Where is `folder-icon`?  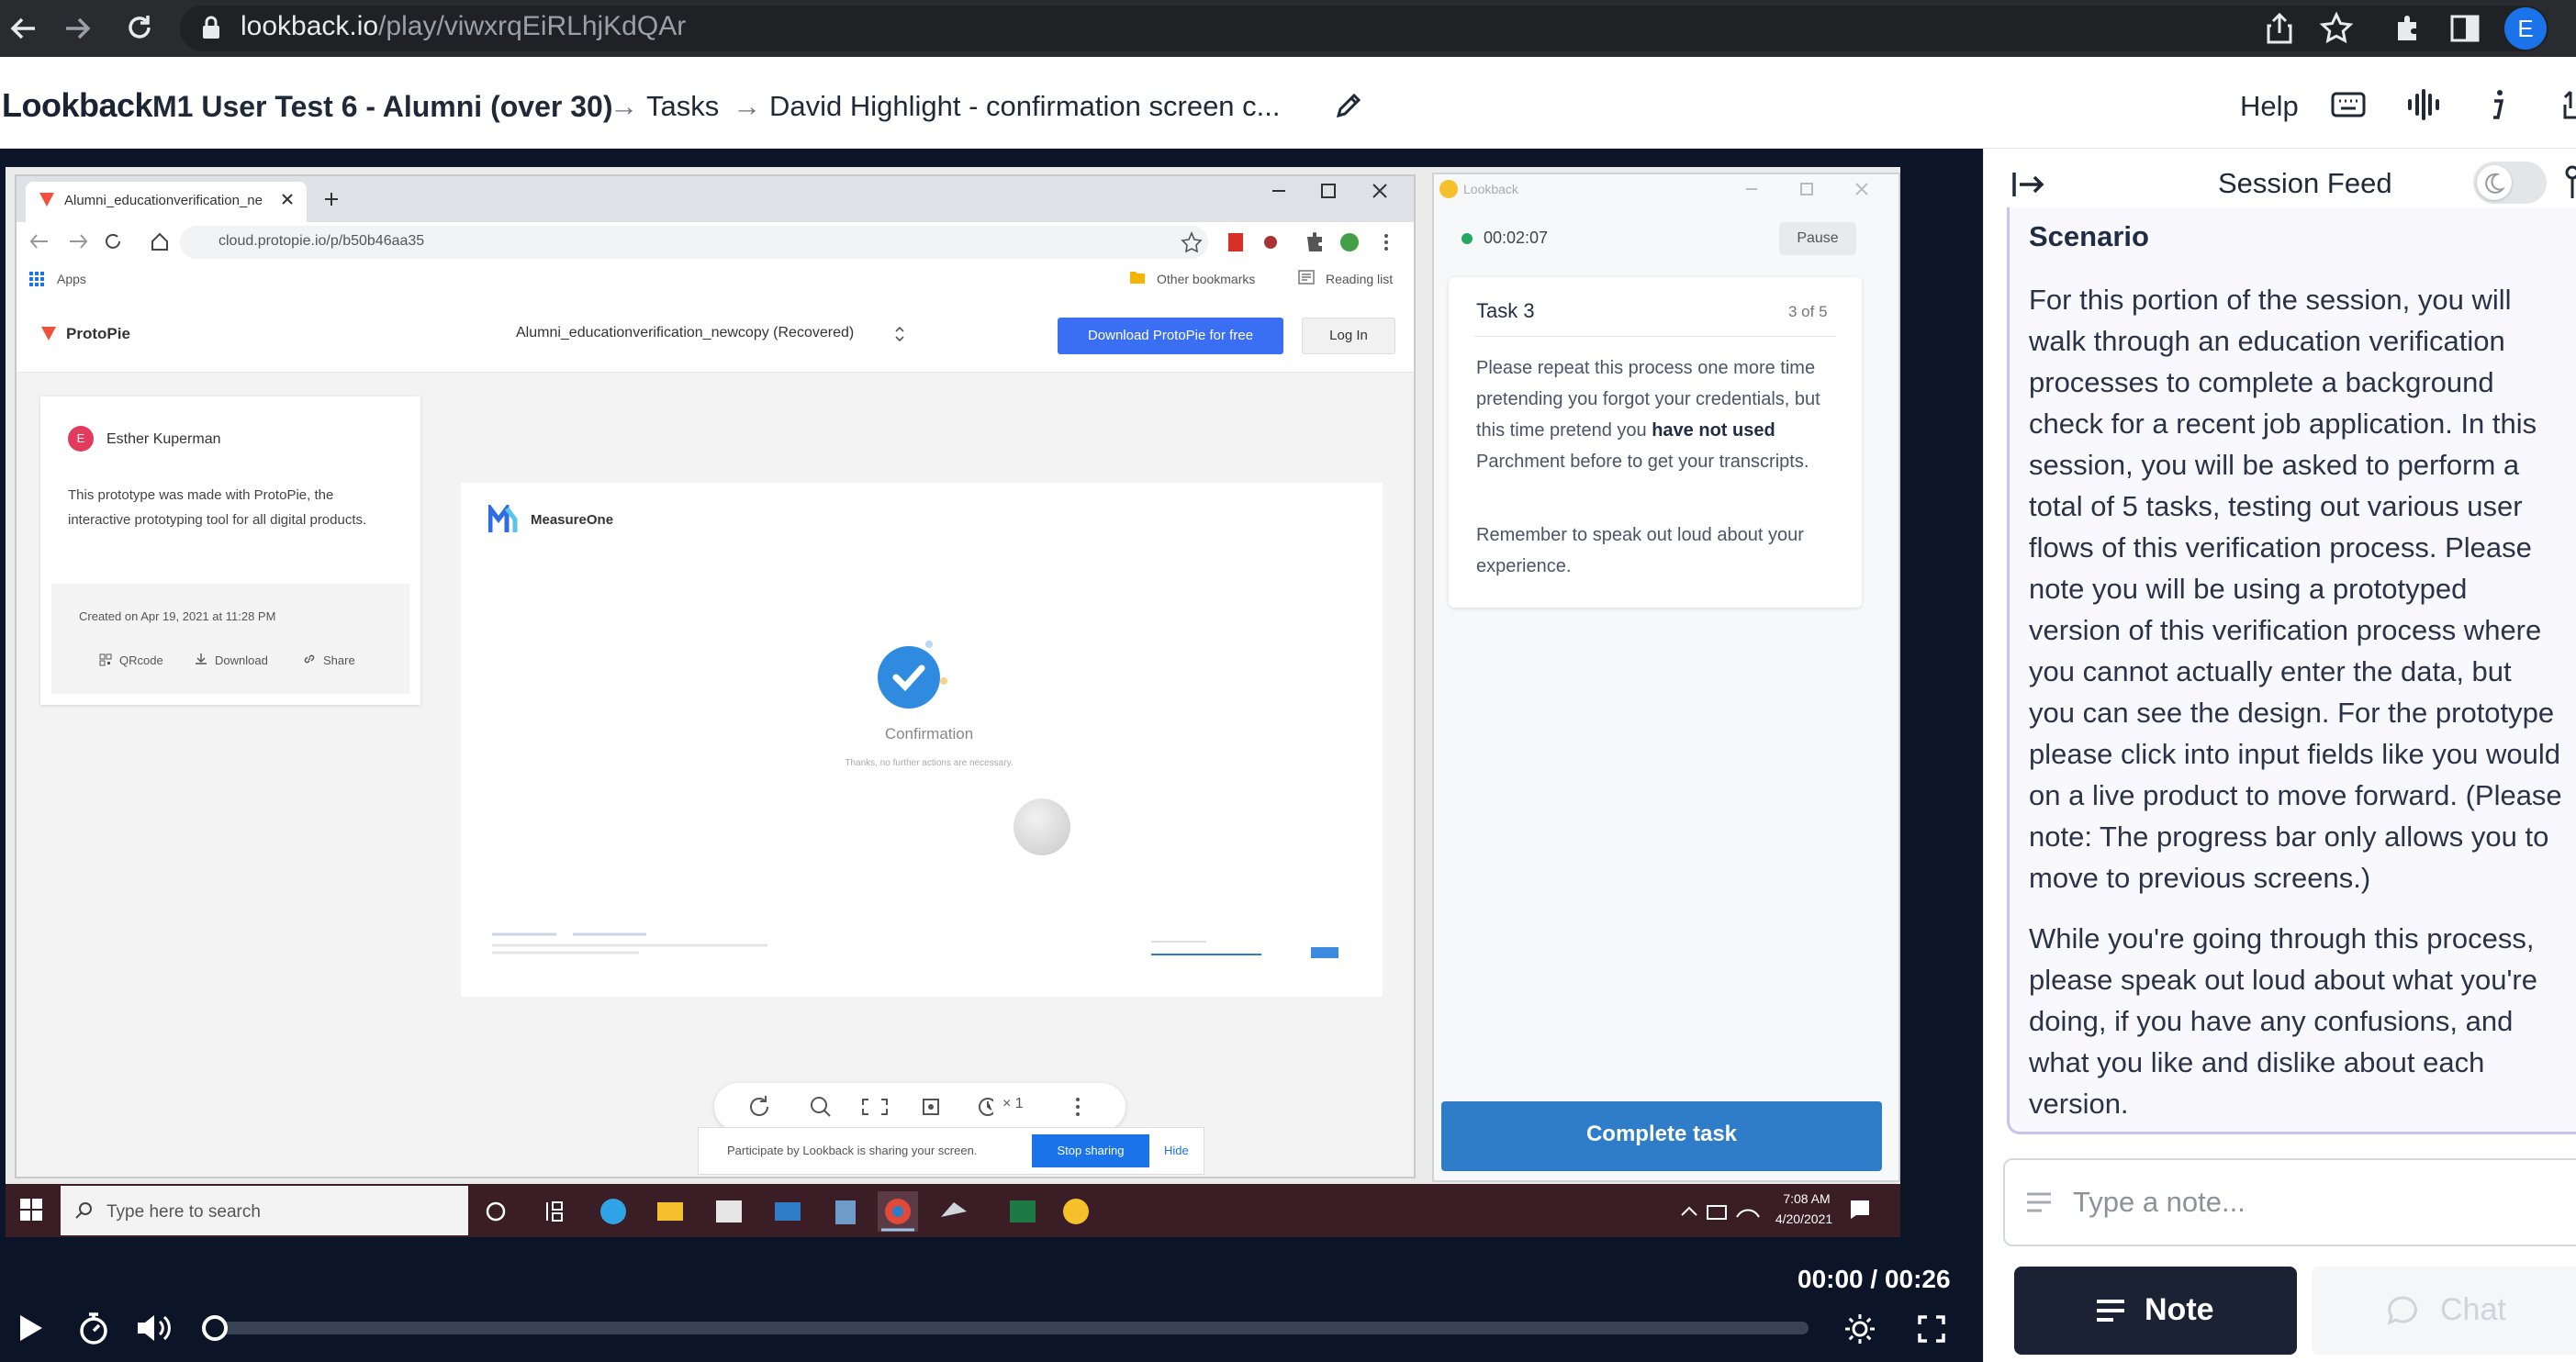
folder-icon is located at coordinates (1137, 277).